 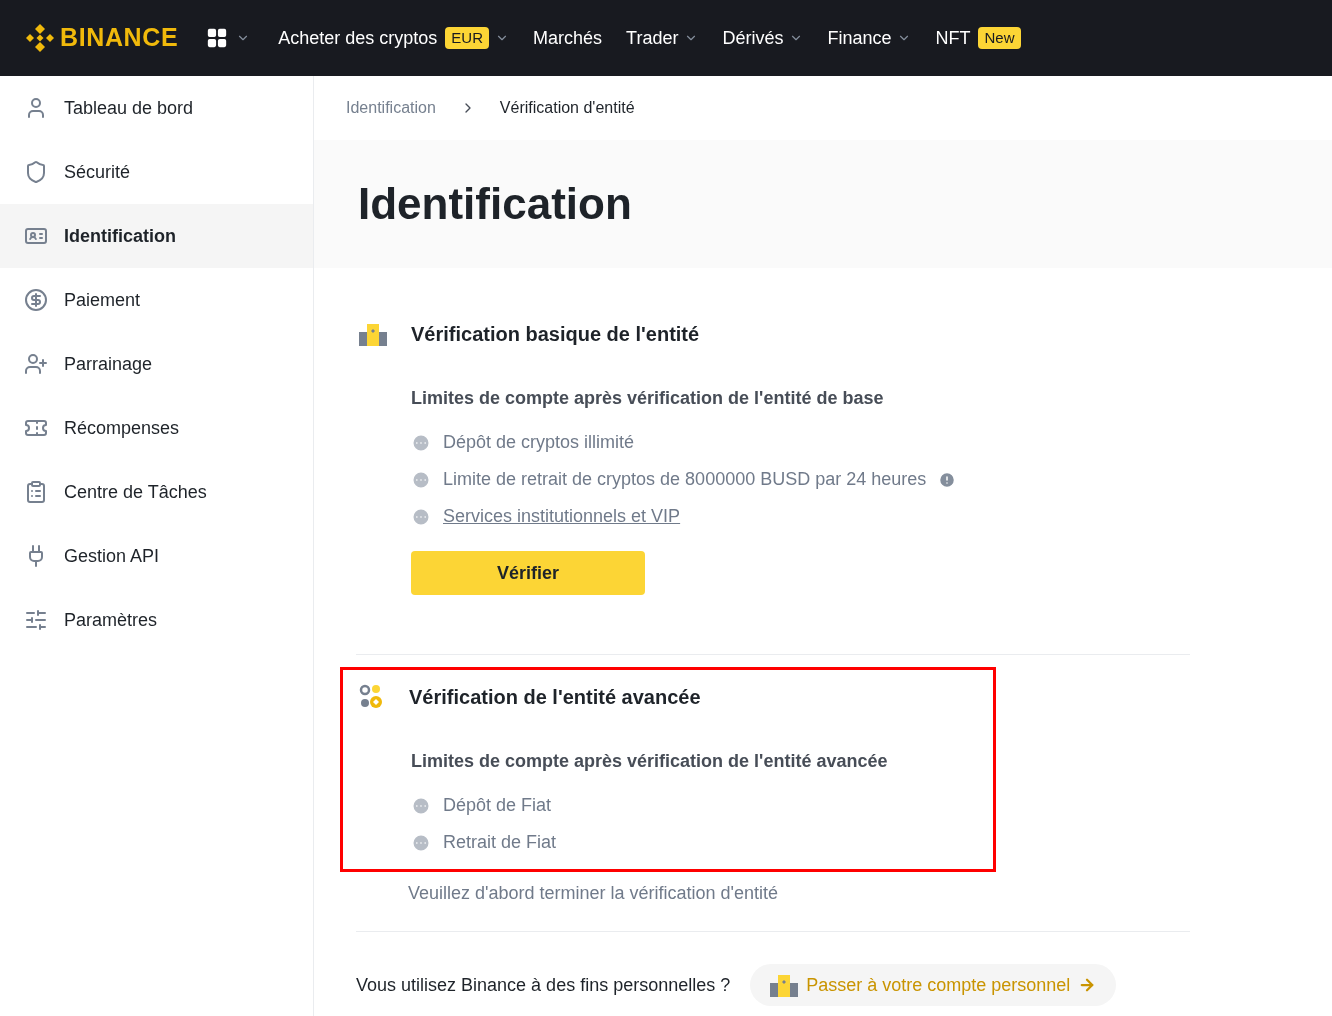 I want to click on limit-item-text: Dépôt de cryptos illimité, so click(x=539, y=442).